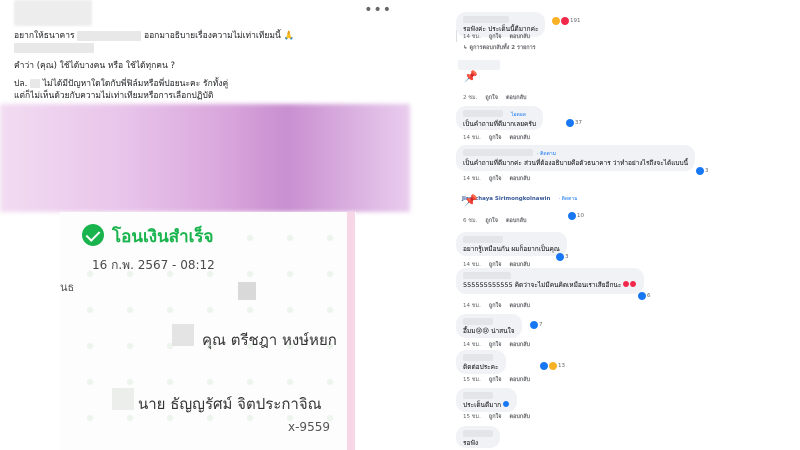 The width and height of the screenshot is (800, 450). I want to click on recipient-account: x-9559, so click(309, 427).